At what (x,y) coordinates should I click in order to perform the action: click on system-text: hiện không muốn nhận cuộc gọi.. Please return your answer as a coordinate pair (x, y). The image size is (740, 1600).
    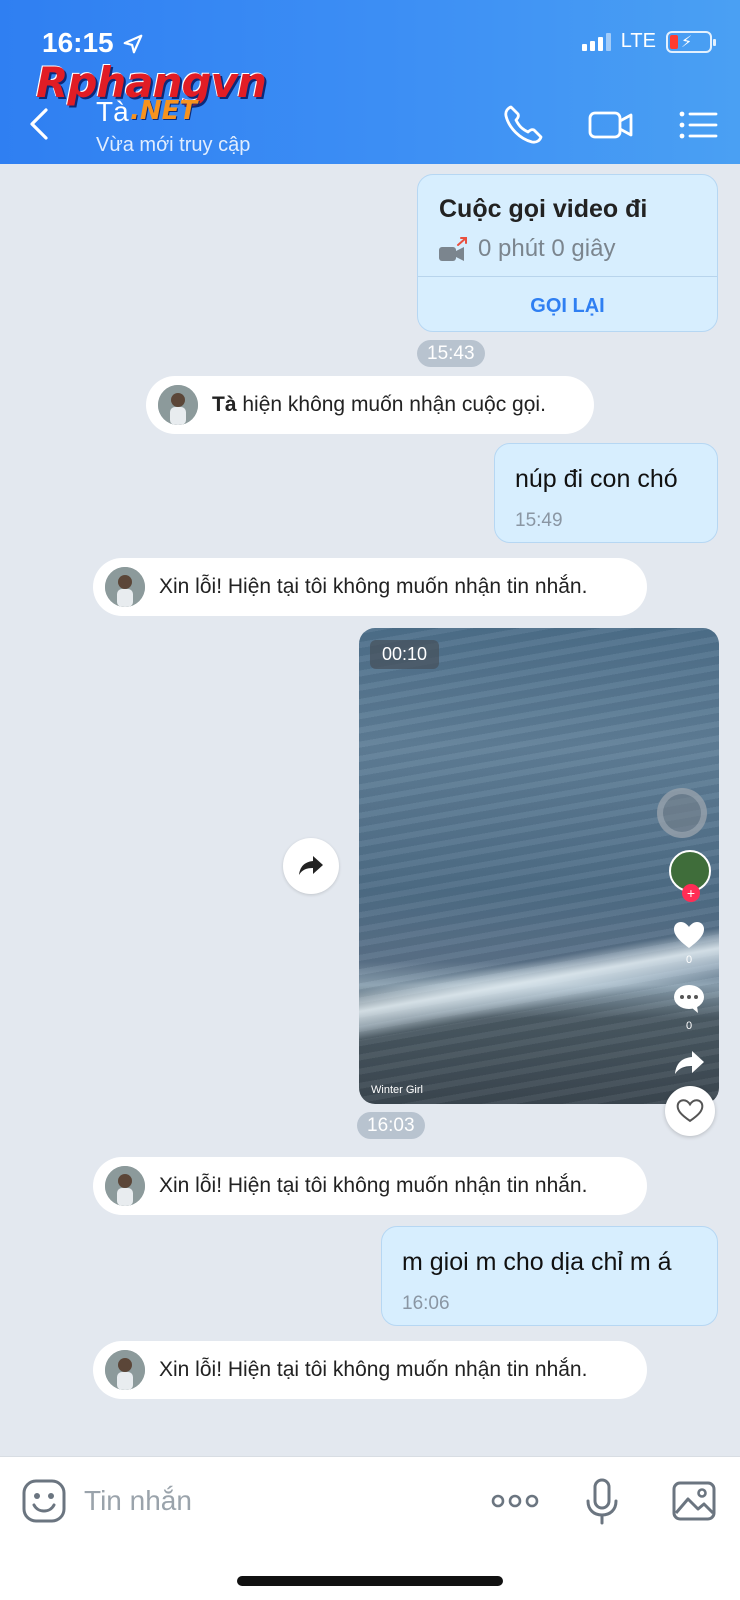
    Looking at the image, I should click on (391, 404).